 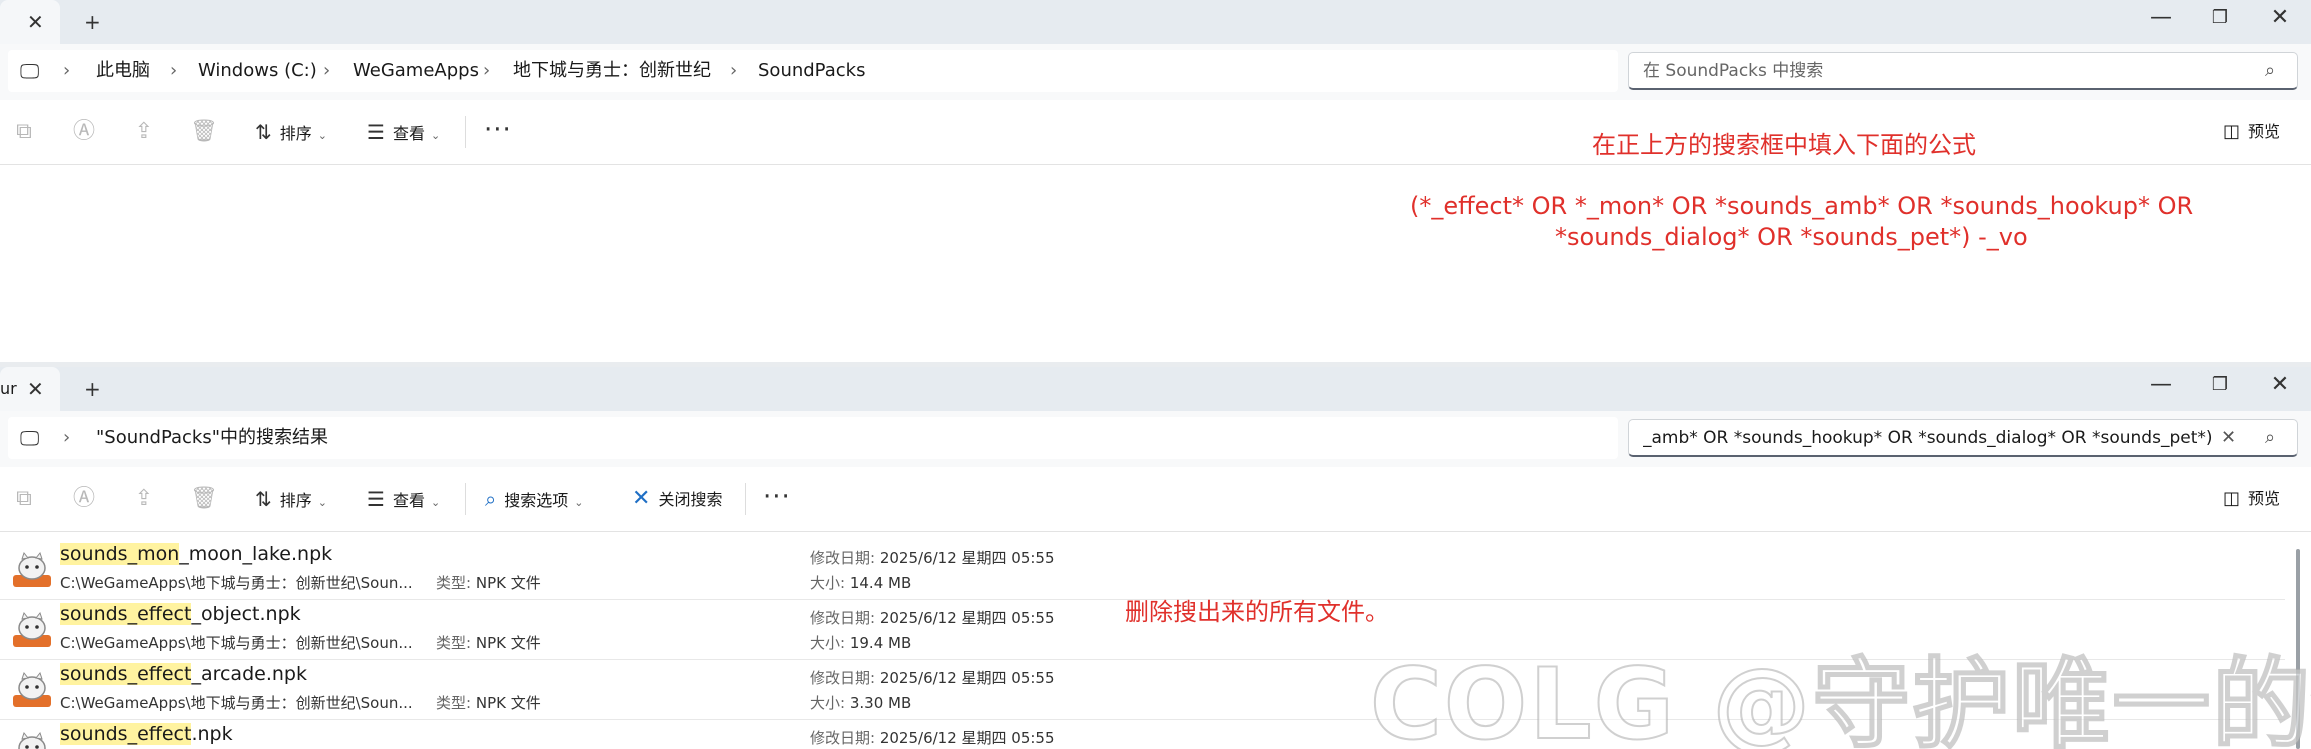 What do you see at coordinates (1257, 612) in the screenshot?
I see `annotation-delete-all: 删除搜出来的所有文件。` at bounding box center [1257, 612].